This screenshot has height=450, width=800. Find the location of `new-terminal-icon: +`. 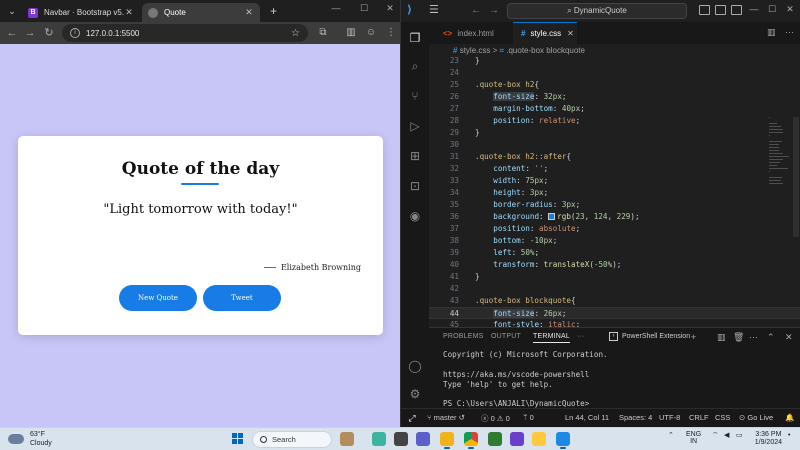

new-terminal-icon: + is located at coordinates (693, 337).